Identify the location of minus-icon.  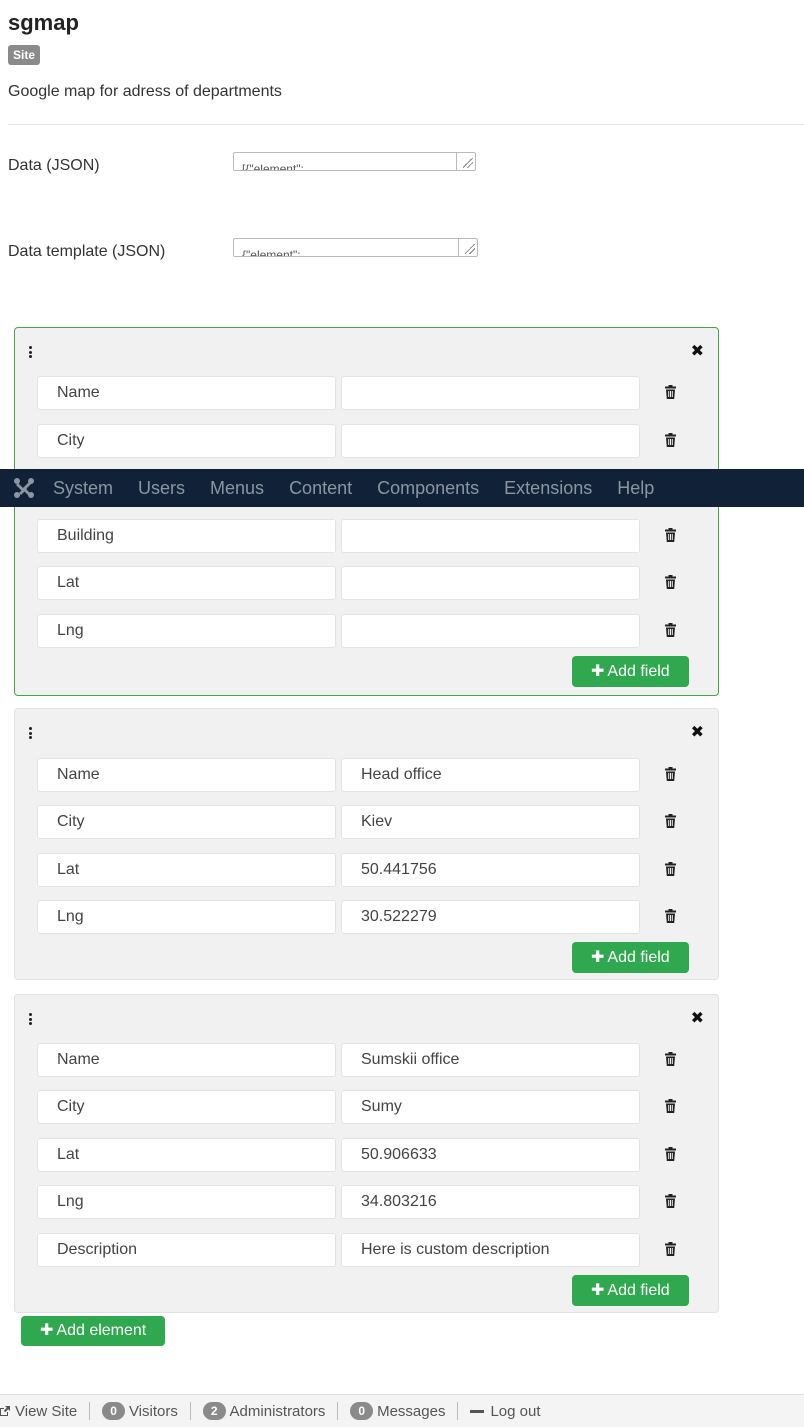
(477, 1411).